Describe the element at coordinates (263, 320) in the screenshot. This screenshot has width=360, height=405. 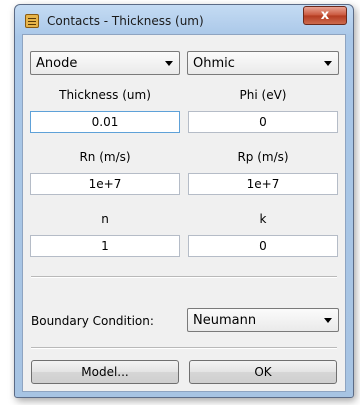
I see `boundary-condition-select: Neumann` at that location.